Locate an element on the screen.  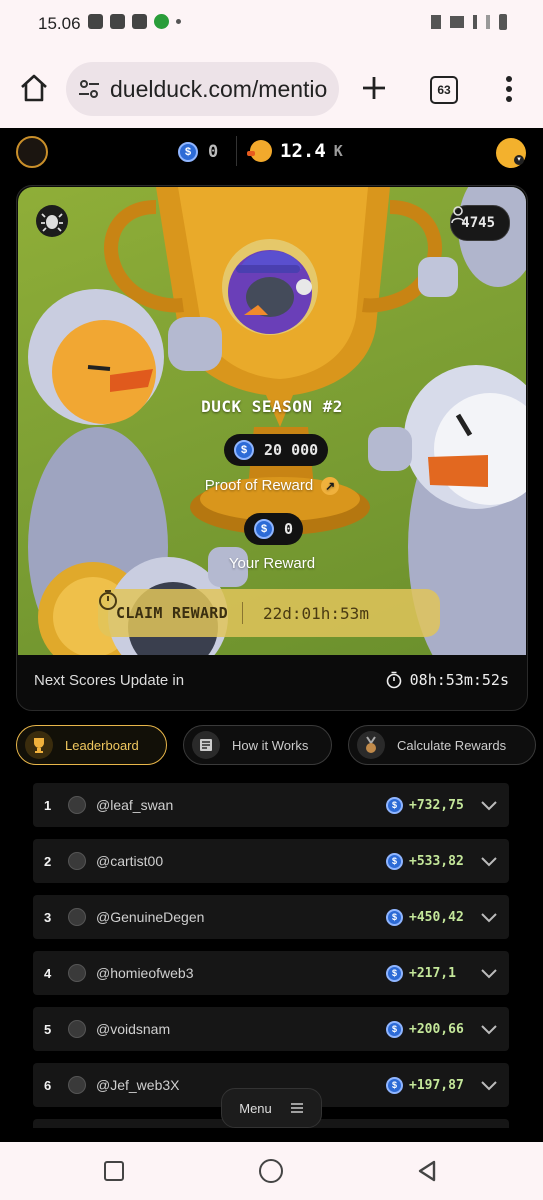
more-notifications-icon is located at coordinates (178, 21).